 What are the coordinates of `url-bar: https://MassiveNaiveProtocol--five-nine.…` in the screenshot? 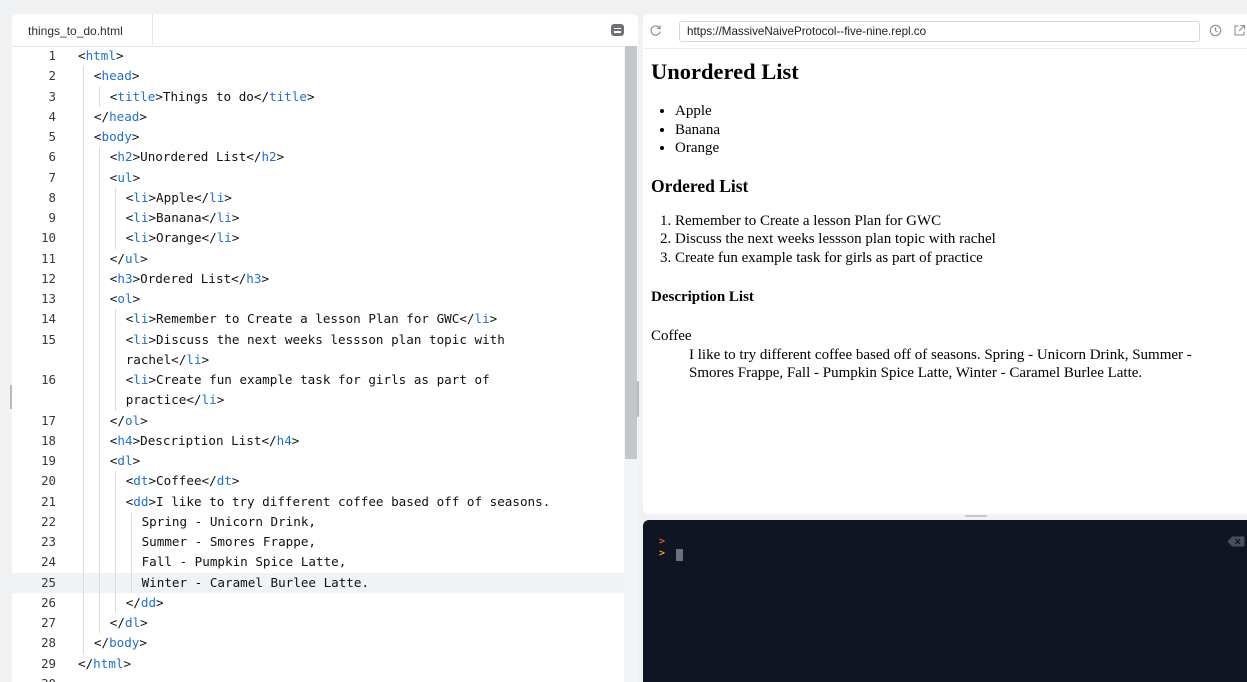 It's located at (945, 31).